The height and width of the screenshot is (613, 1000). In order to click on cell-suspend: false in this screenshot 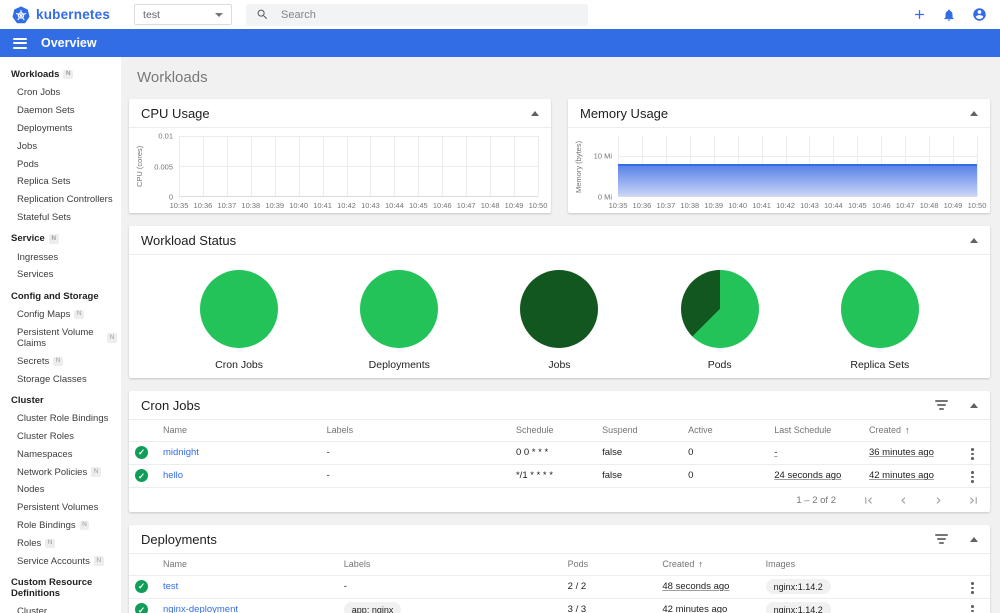, I will do `click(639, 452)`.